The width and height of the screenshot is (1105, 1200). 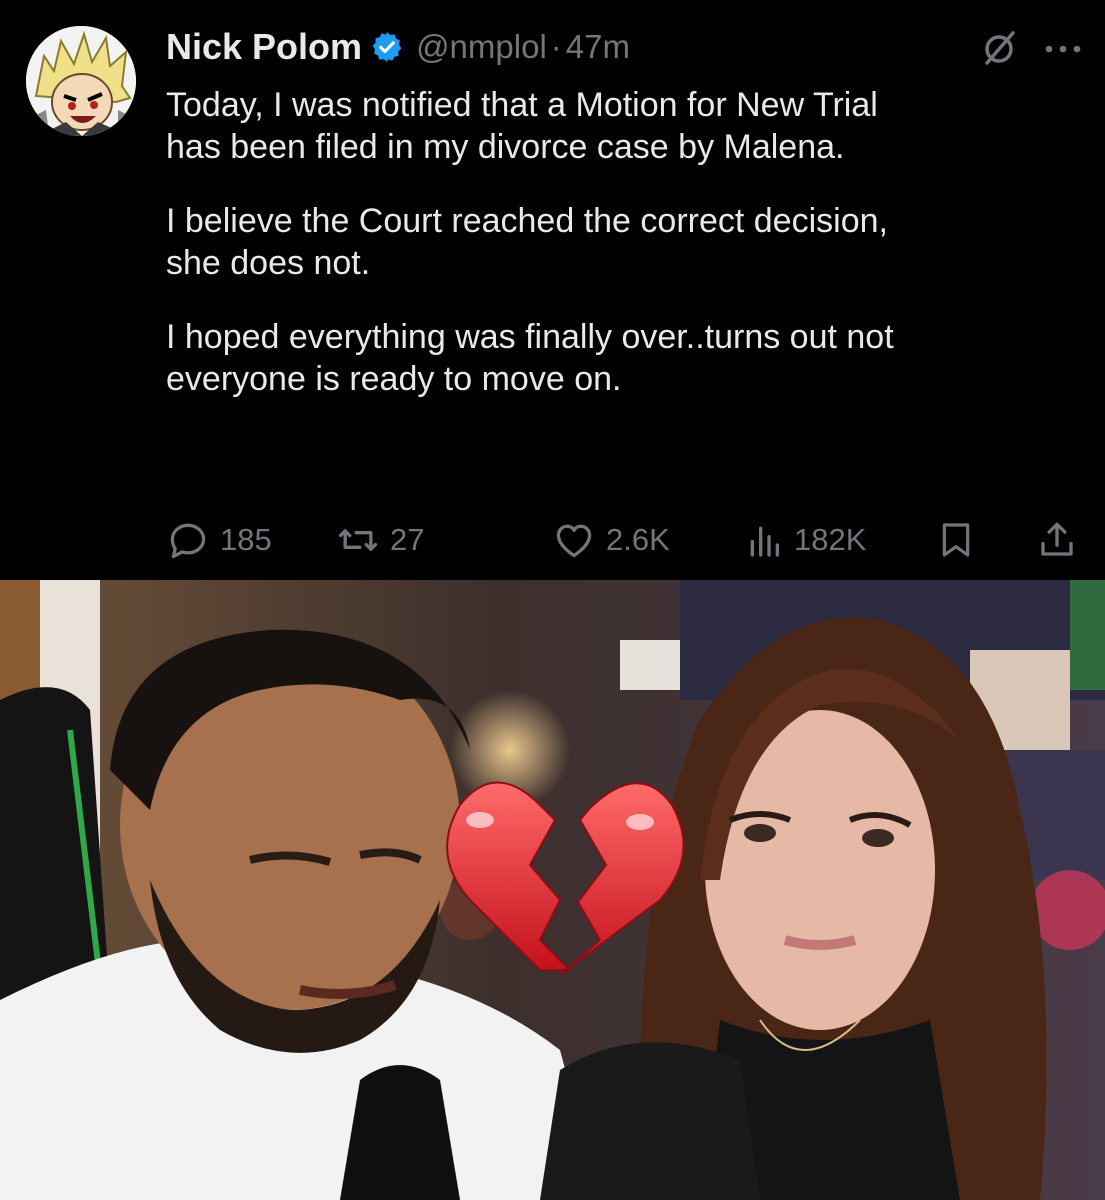 What do you see at coordinates (1063, 51) in the screenshot?
I see `more-icon` at bounding box center [1063, 51].